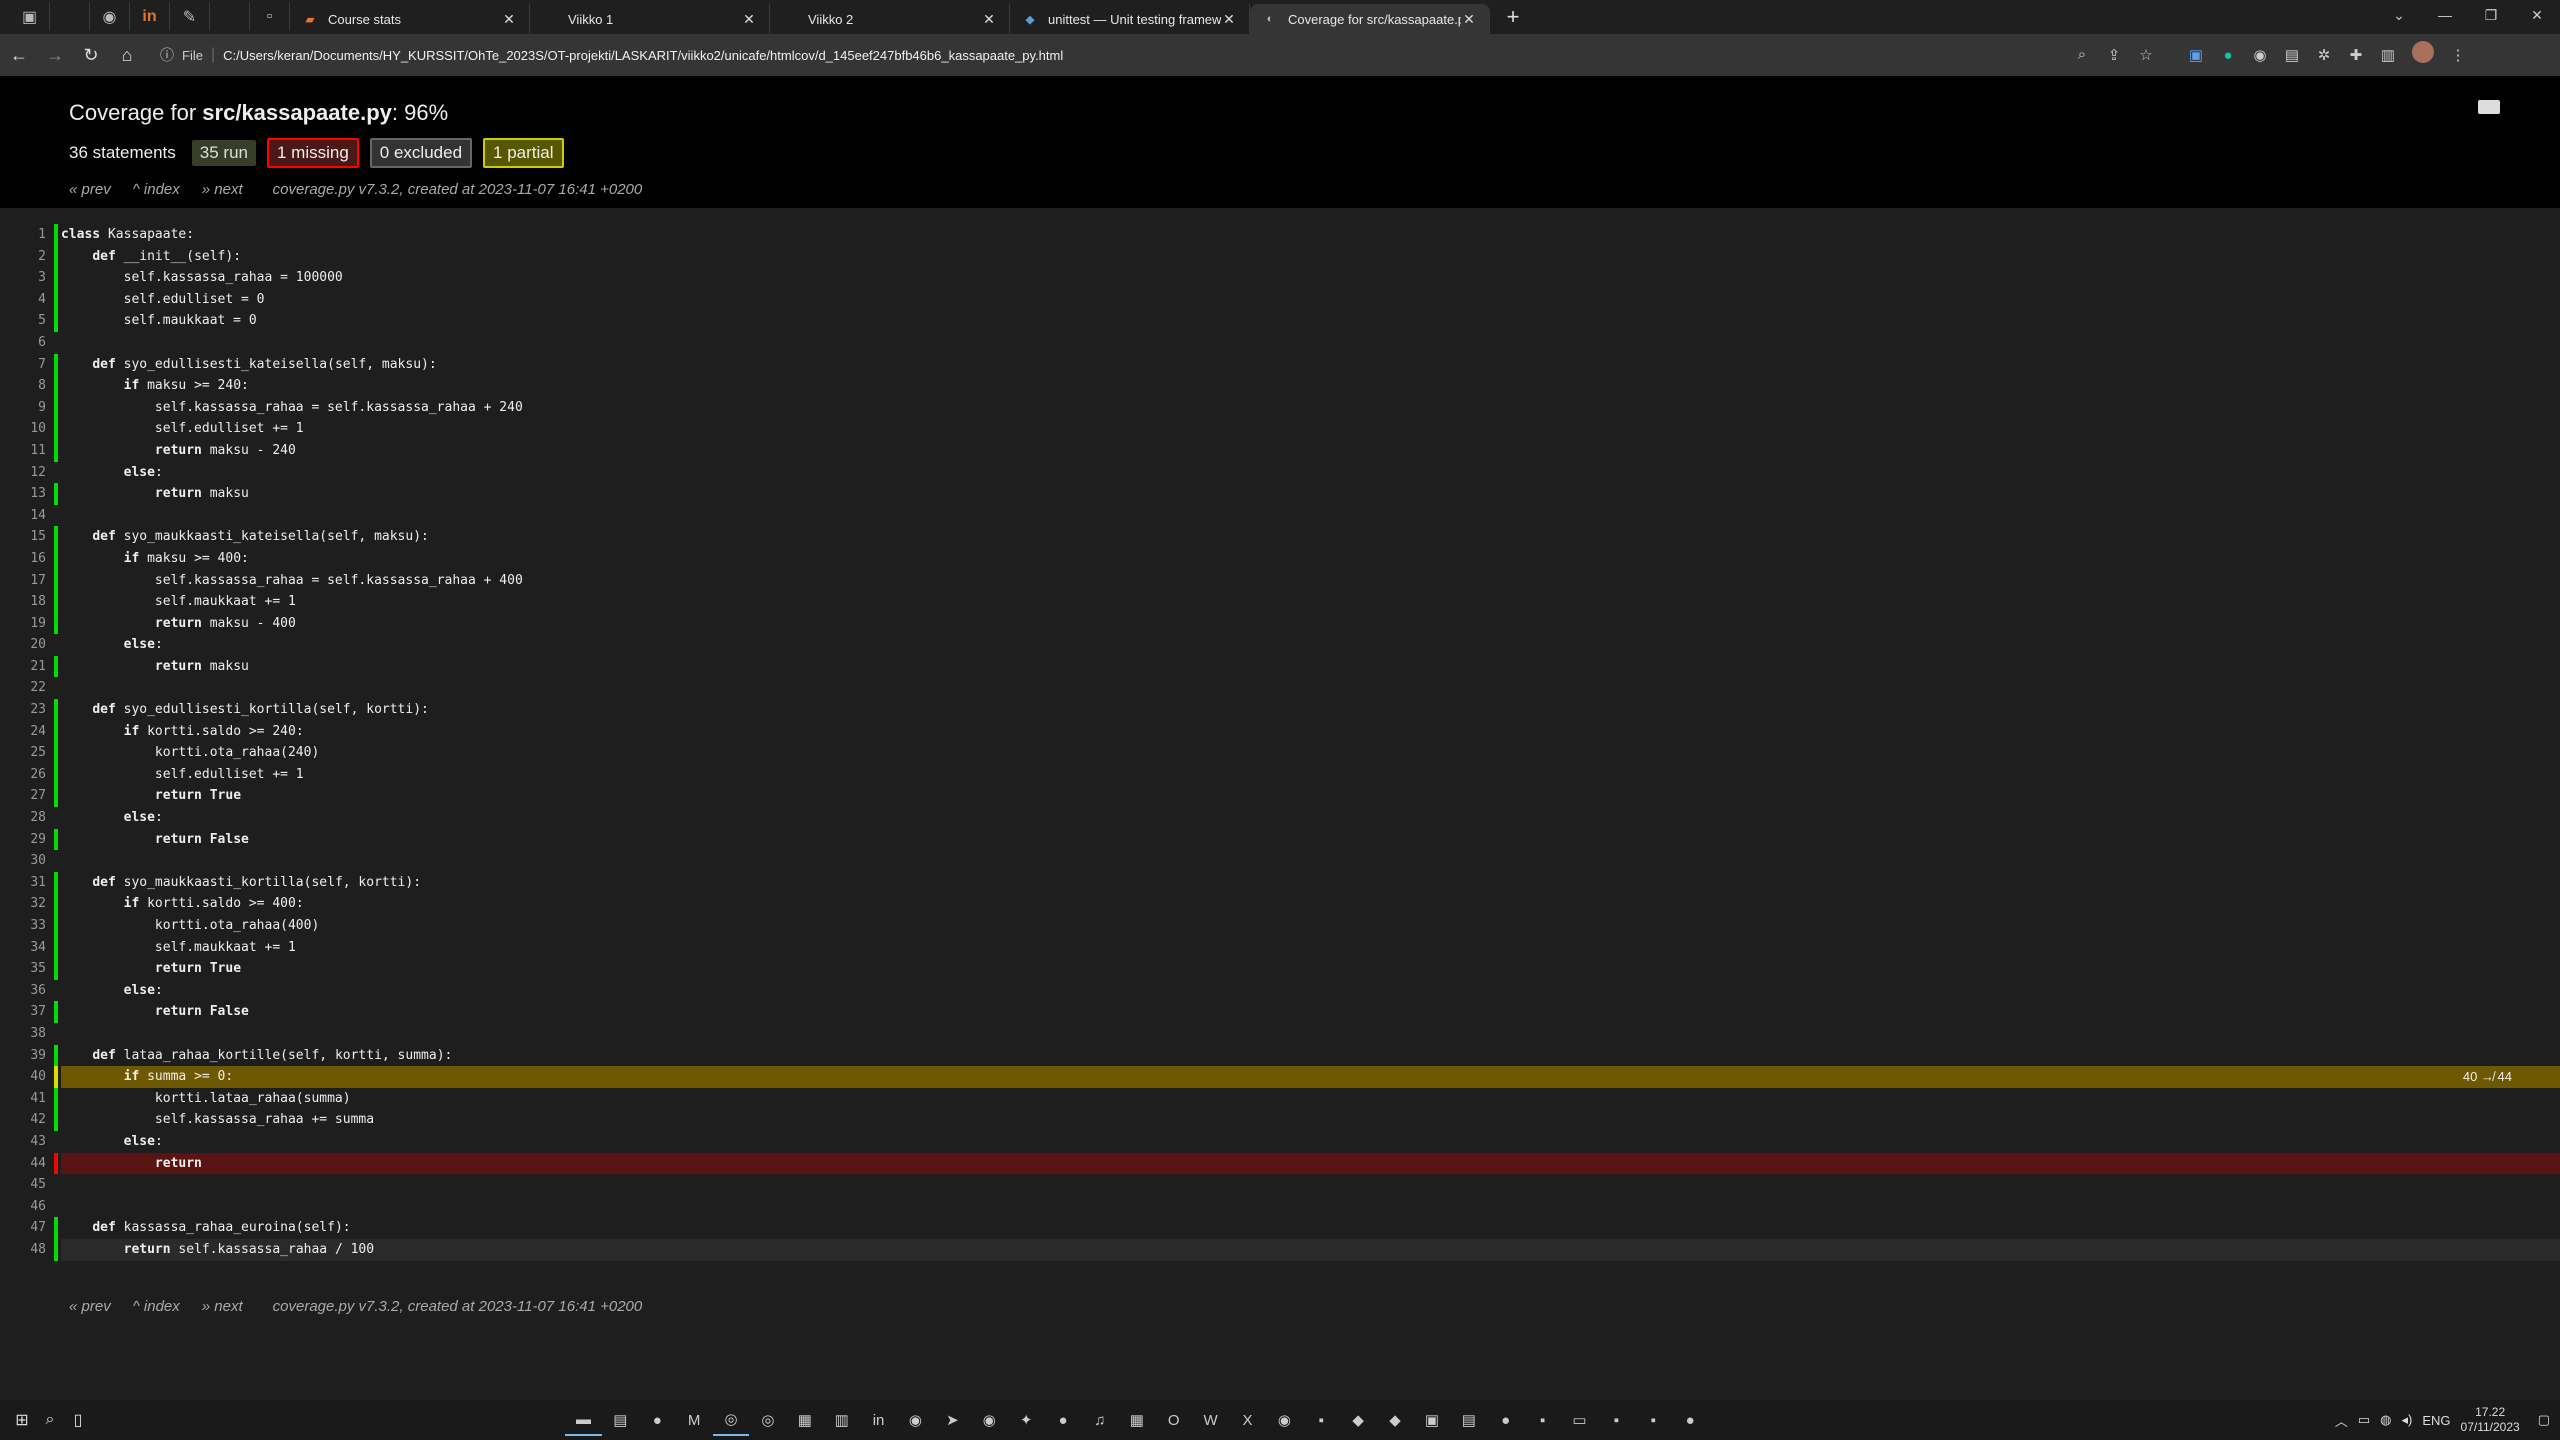 The height and width of the screenshot is (1440, 2560). Describe the element at coordinates (1370, 19) in the screenshot. I see `tab-coverage: ◐ Coverage for src/kassapaate.py: ✕` at that location.